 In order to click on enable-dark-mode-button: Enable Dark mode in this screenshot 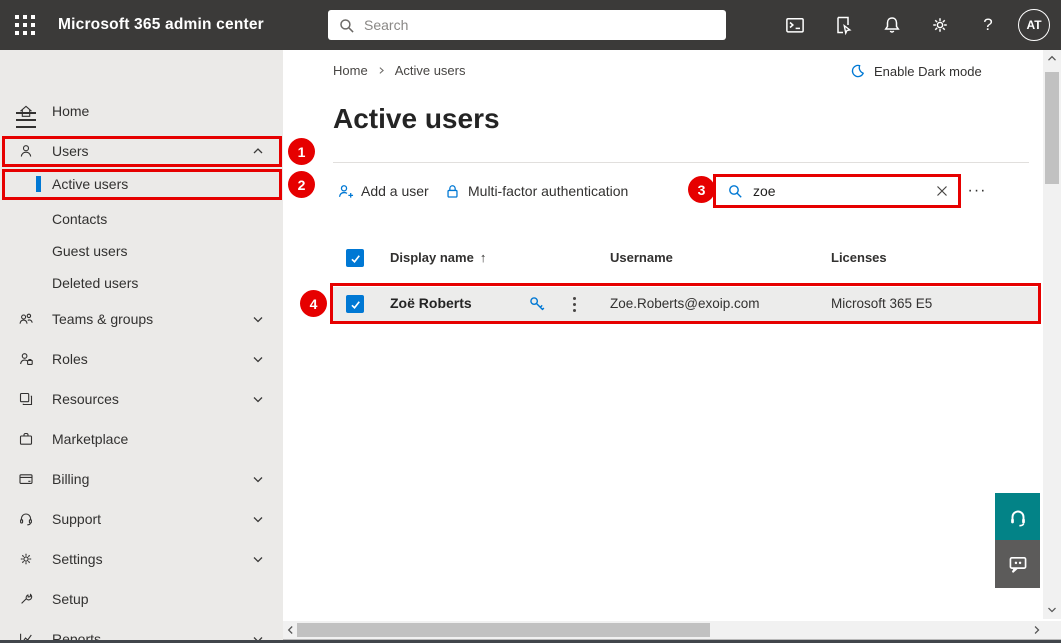, I will do `click(916, 71)`.